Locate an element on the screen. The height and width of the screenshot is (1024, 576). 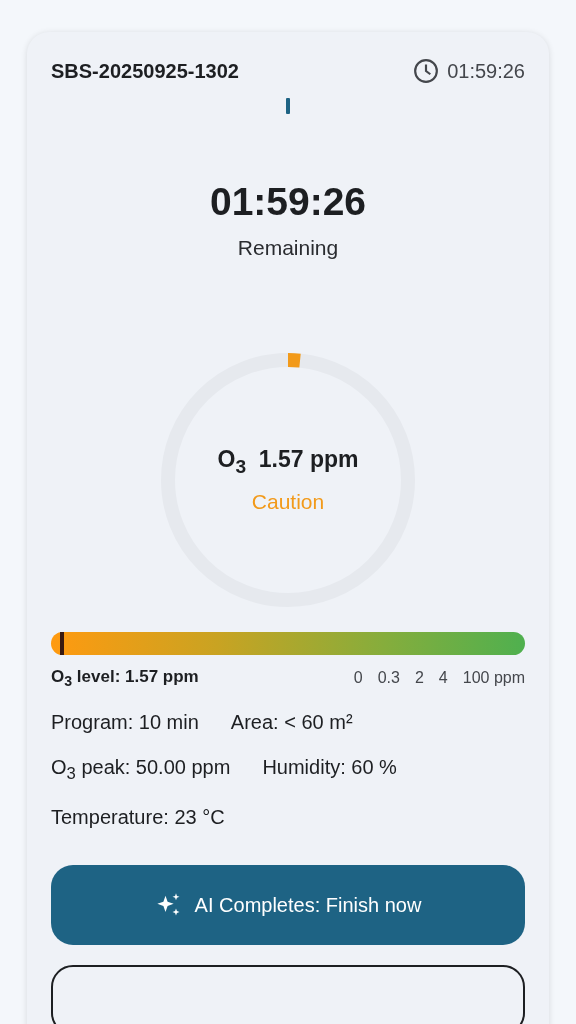
scale-tick: 100 ppm is located at coordinates (493, 678).